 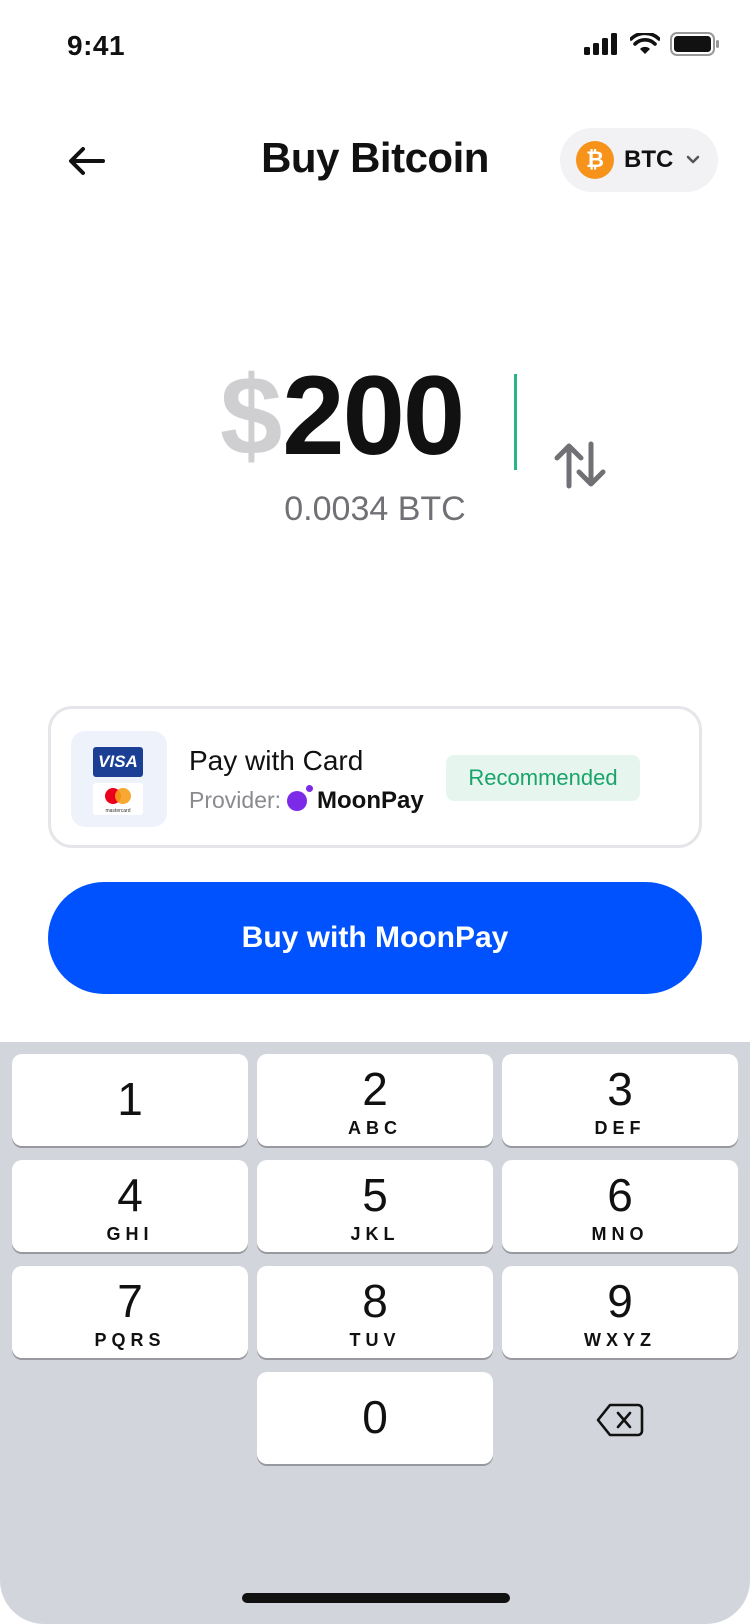 What do you see at coordinates (117, 811) in the screenshot?
I see `mastercard-wordmark: mastercard` at bounding box center [117, 811].